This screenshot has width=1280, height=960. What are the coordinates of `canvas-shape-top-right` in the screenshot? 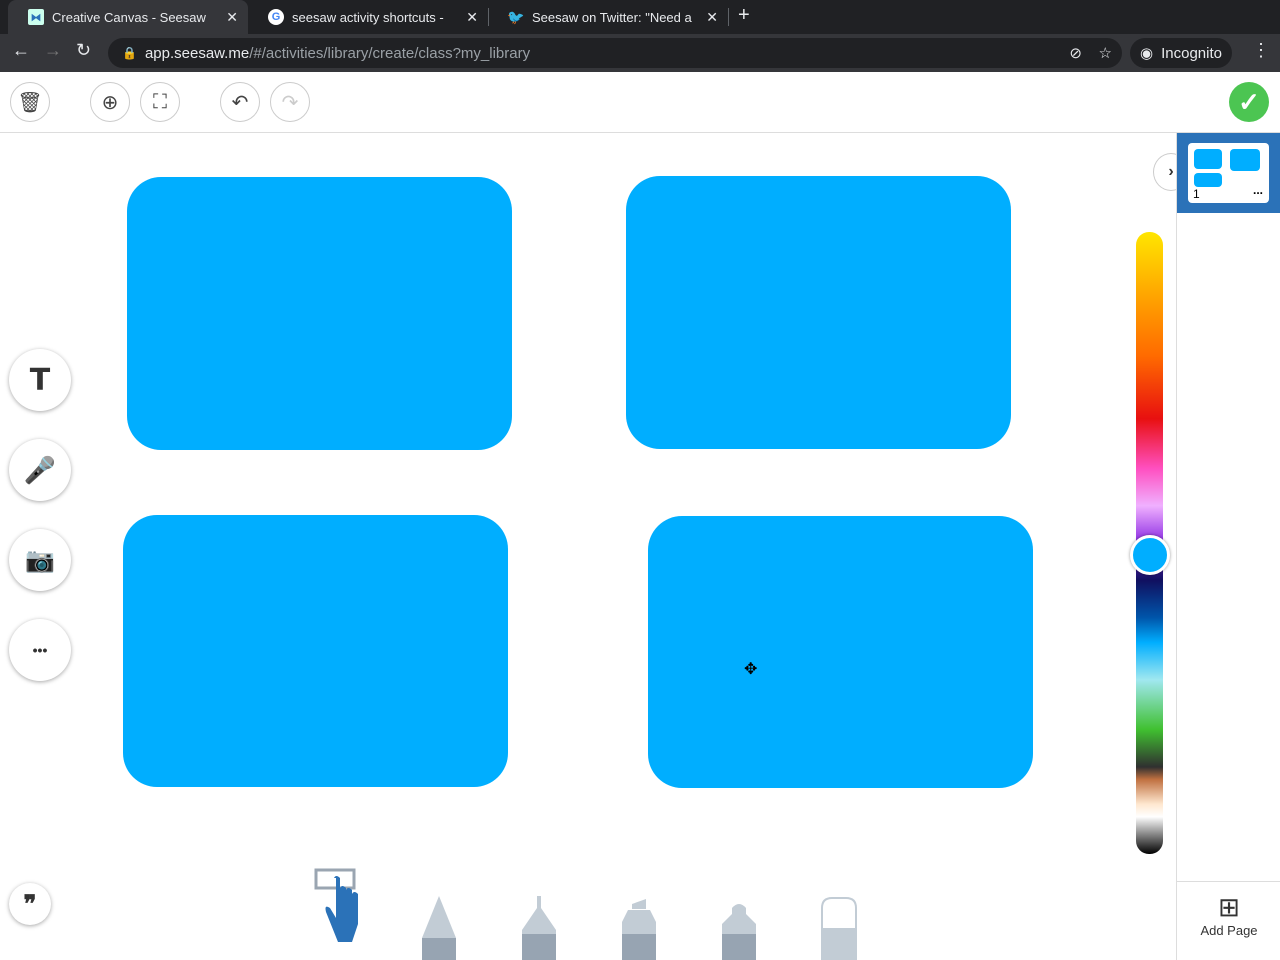 It's located at (818, 312).